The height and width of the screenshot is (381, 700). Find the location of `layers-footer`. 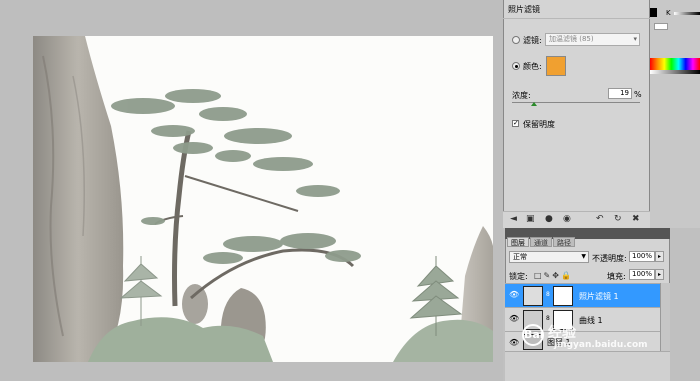

layers-footer is located at coordinates (587, 366).